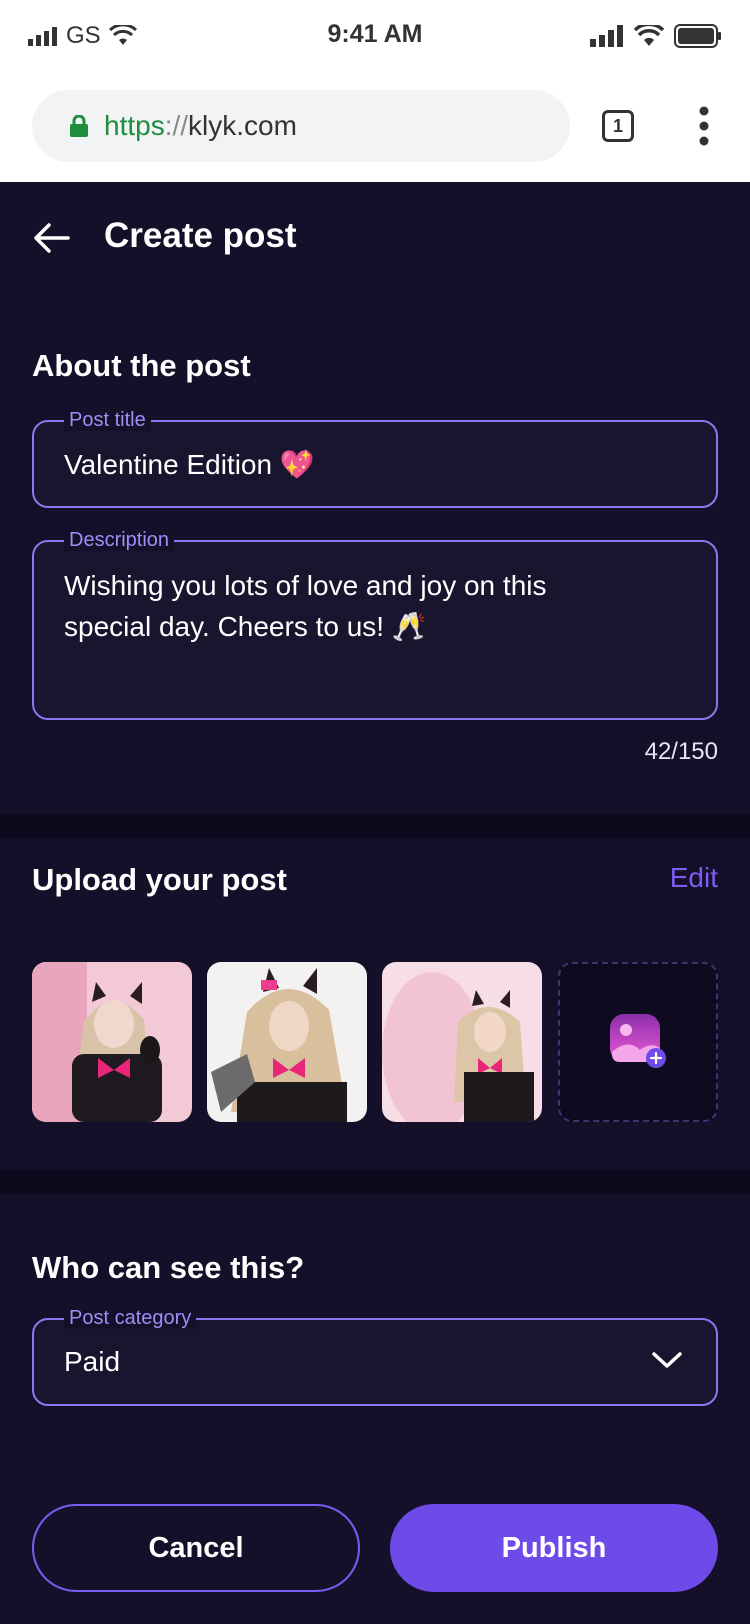 This screenshot has height=1624, width=750. I want to click on post-category-value: Paid, so click(92, 1361).